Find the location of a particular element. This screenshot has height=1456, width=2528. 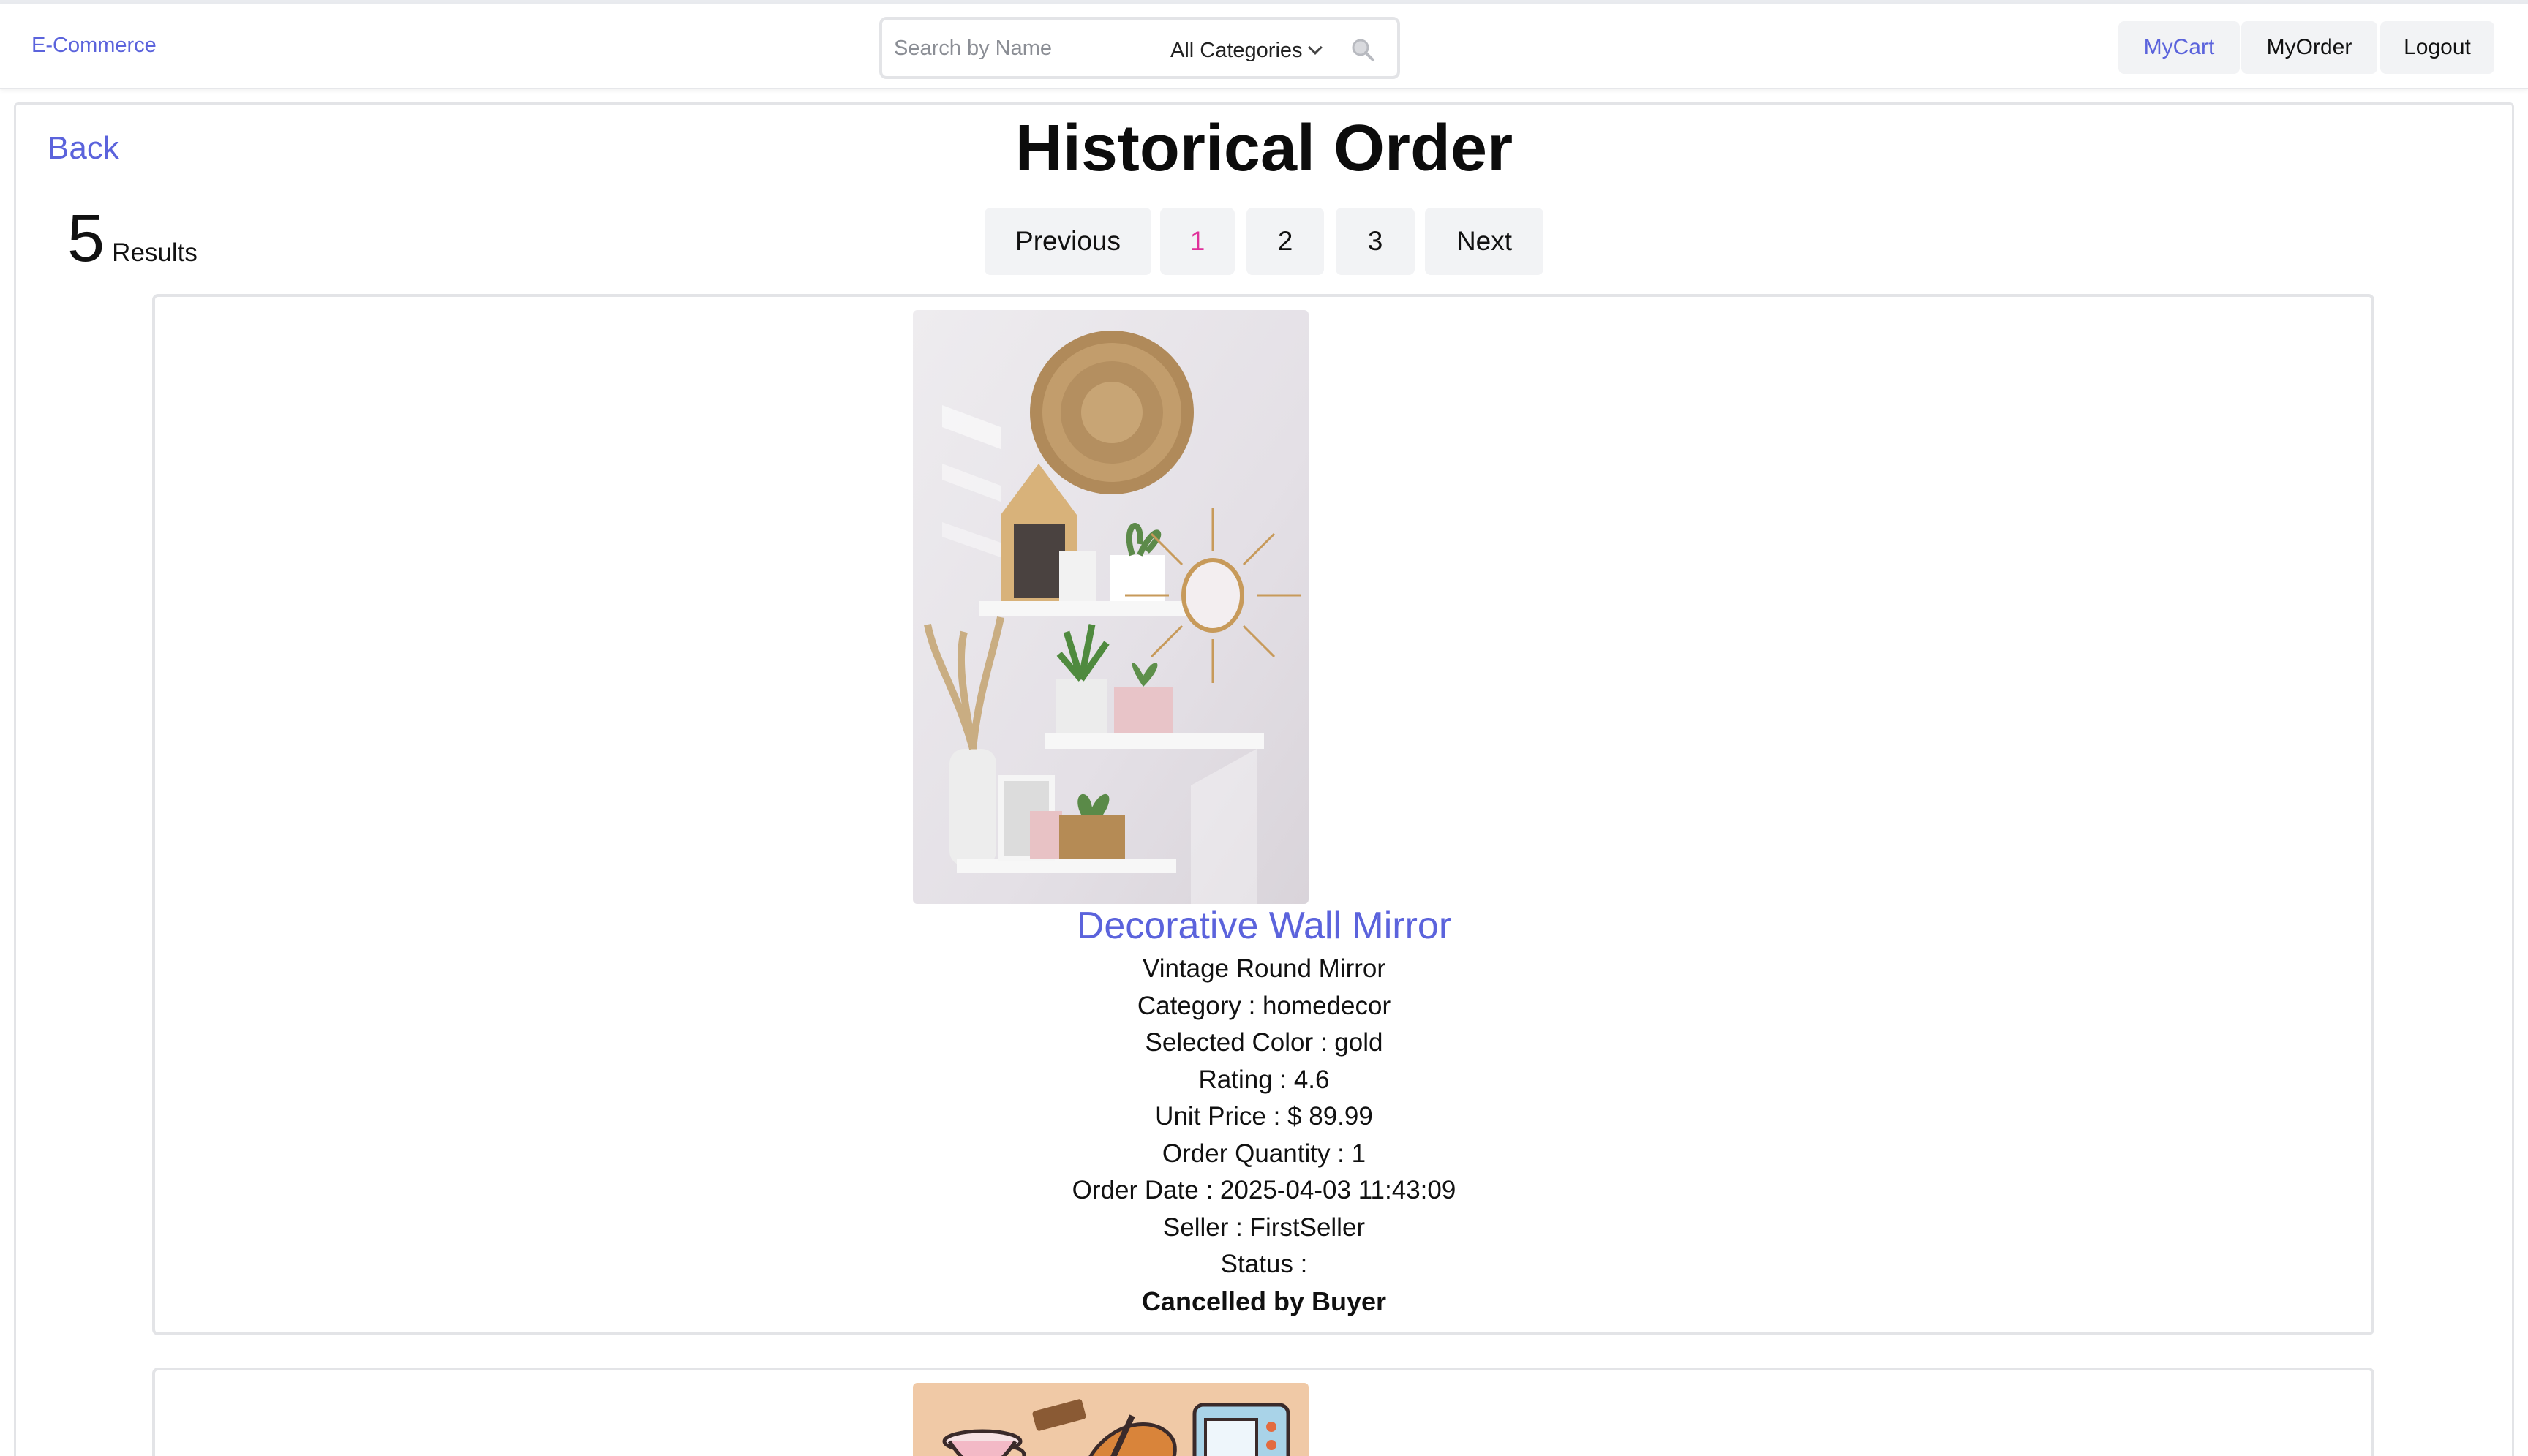

order-quantity: Order Quantity : 1 is located at coordinates (1264, 1153).